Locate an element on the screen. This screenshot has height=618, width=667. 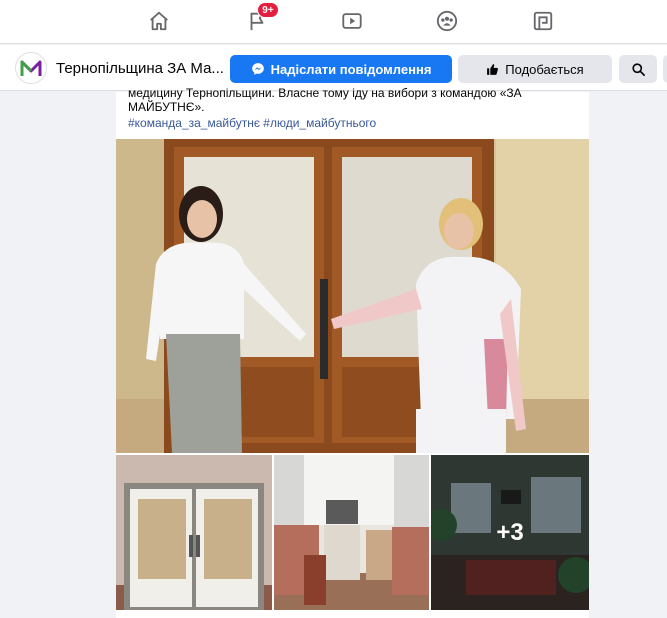
send-message-label: Надіслати повідомлення is located at coordinates (351, 69).